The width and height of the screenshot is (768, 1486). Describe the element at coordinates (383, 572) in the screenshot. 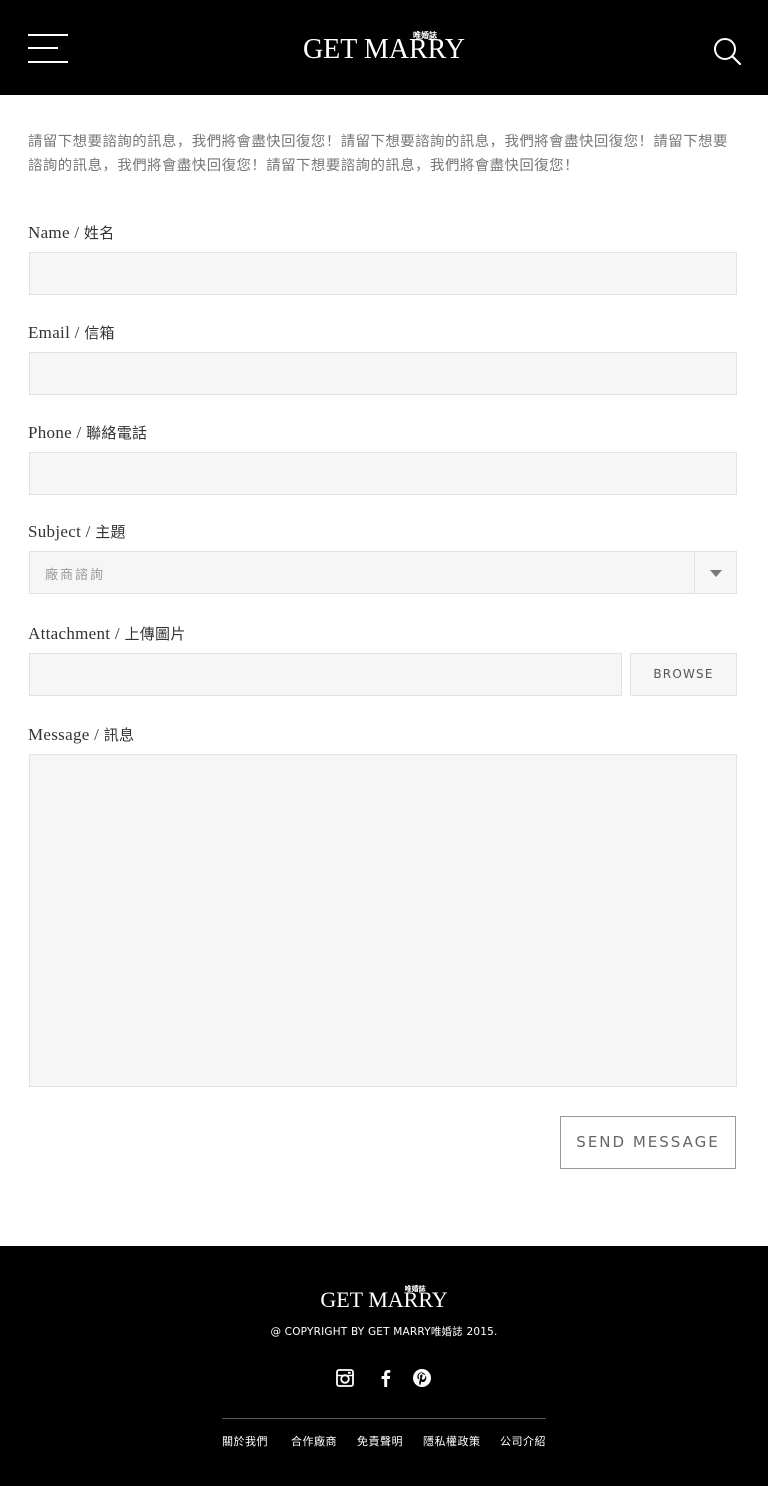

I see `subject-select: 廠商諮詢` at that location.